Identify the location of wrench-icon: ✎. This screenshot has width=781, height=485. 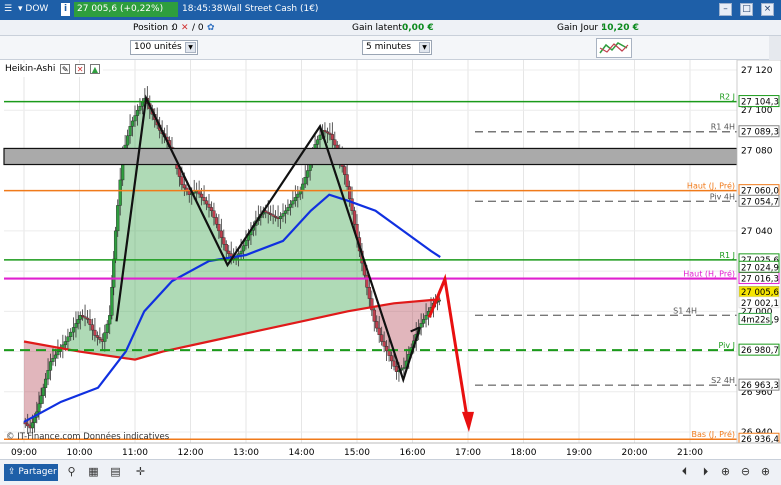
(65, 68).